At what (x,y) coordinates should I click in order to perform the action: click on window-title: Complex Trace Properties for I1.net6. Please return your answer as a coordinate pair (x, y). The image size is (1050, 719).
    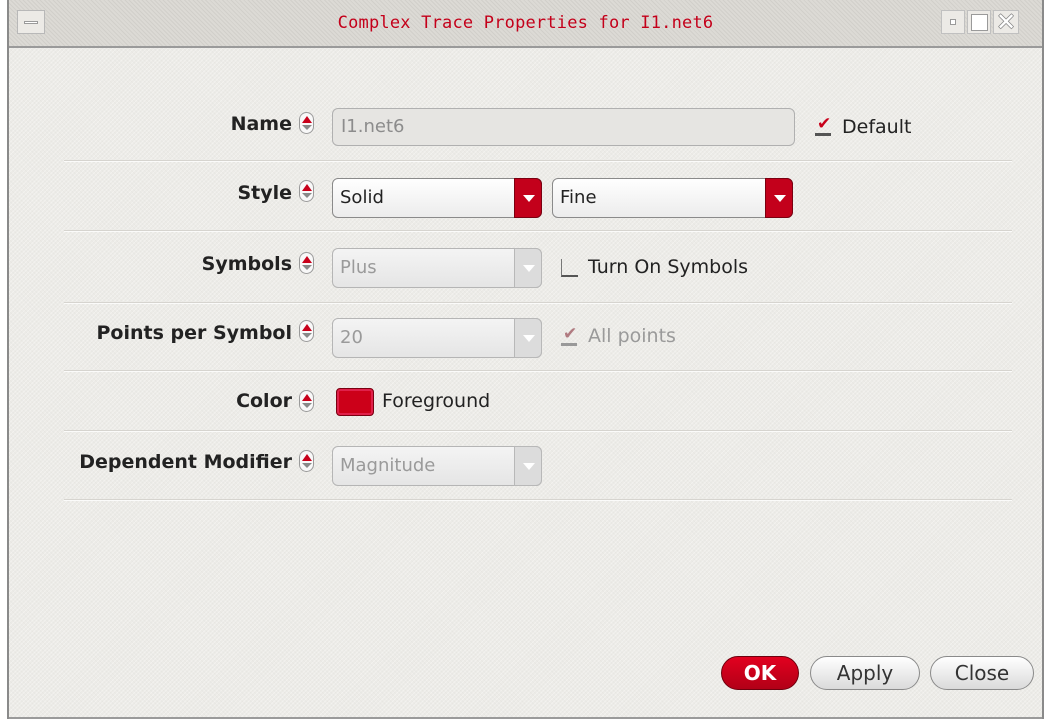
    Looking at the image, I should click on (525, 23).